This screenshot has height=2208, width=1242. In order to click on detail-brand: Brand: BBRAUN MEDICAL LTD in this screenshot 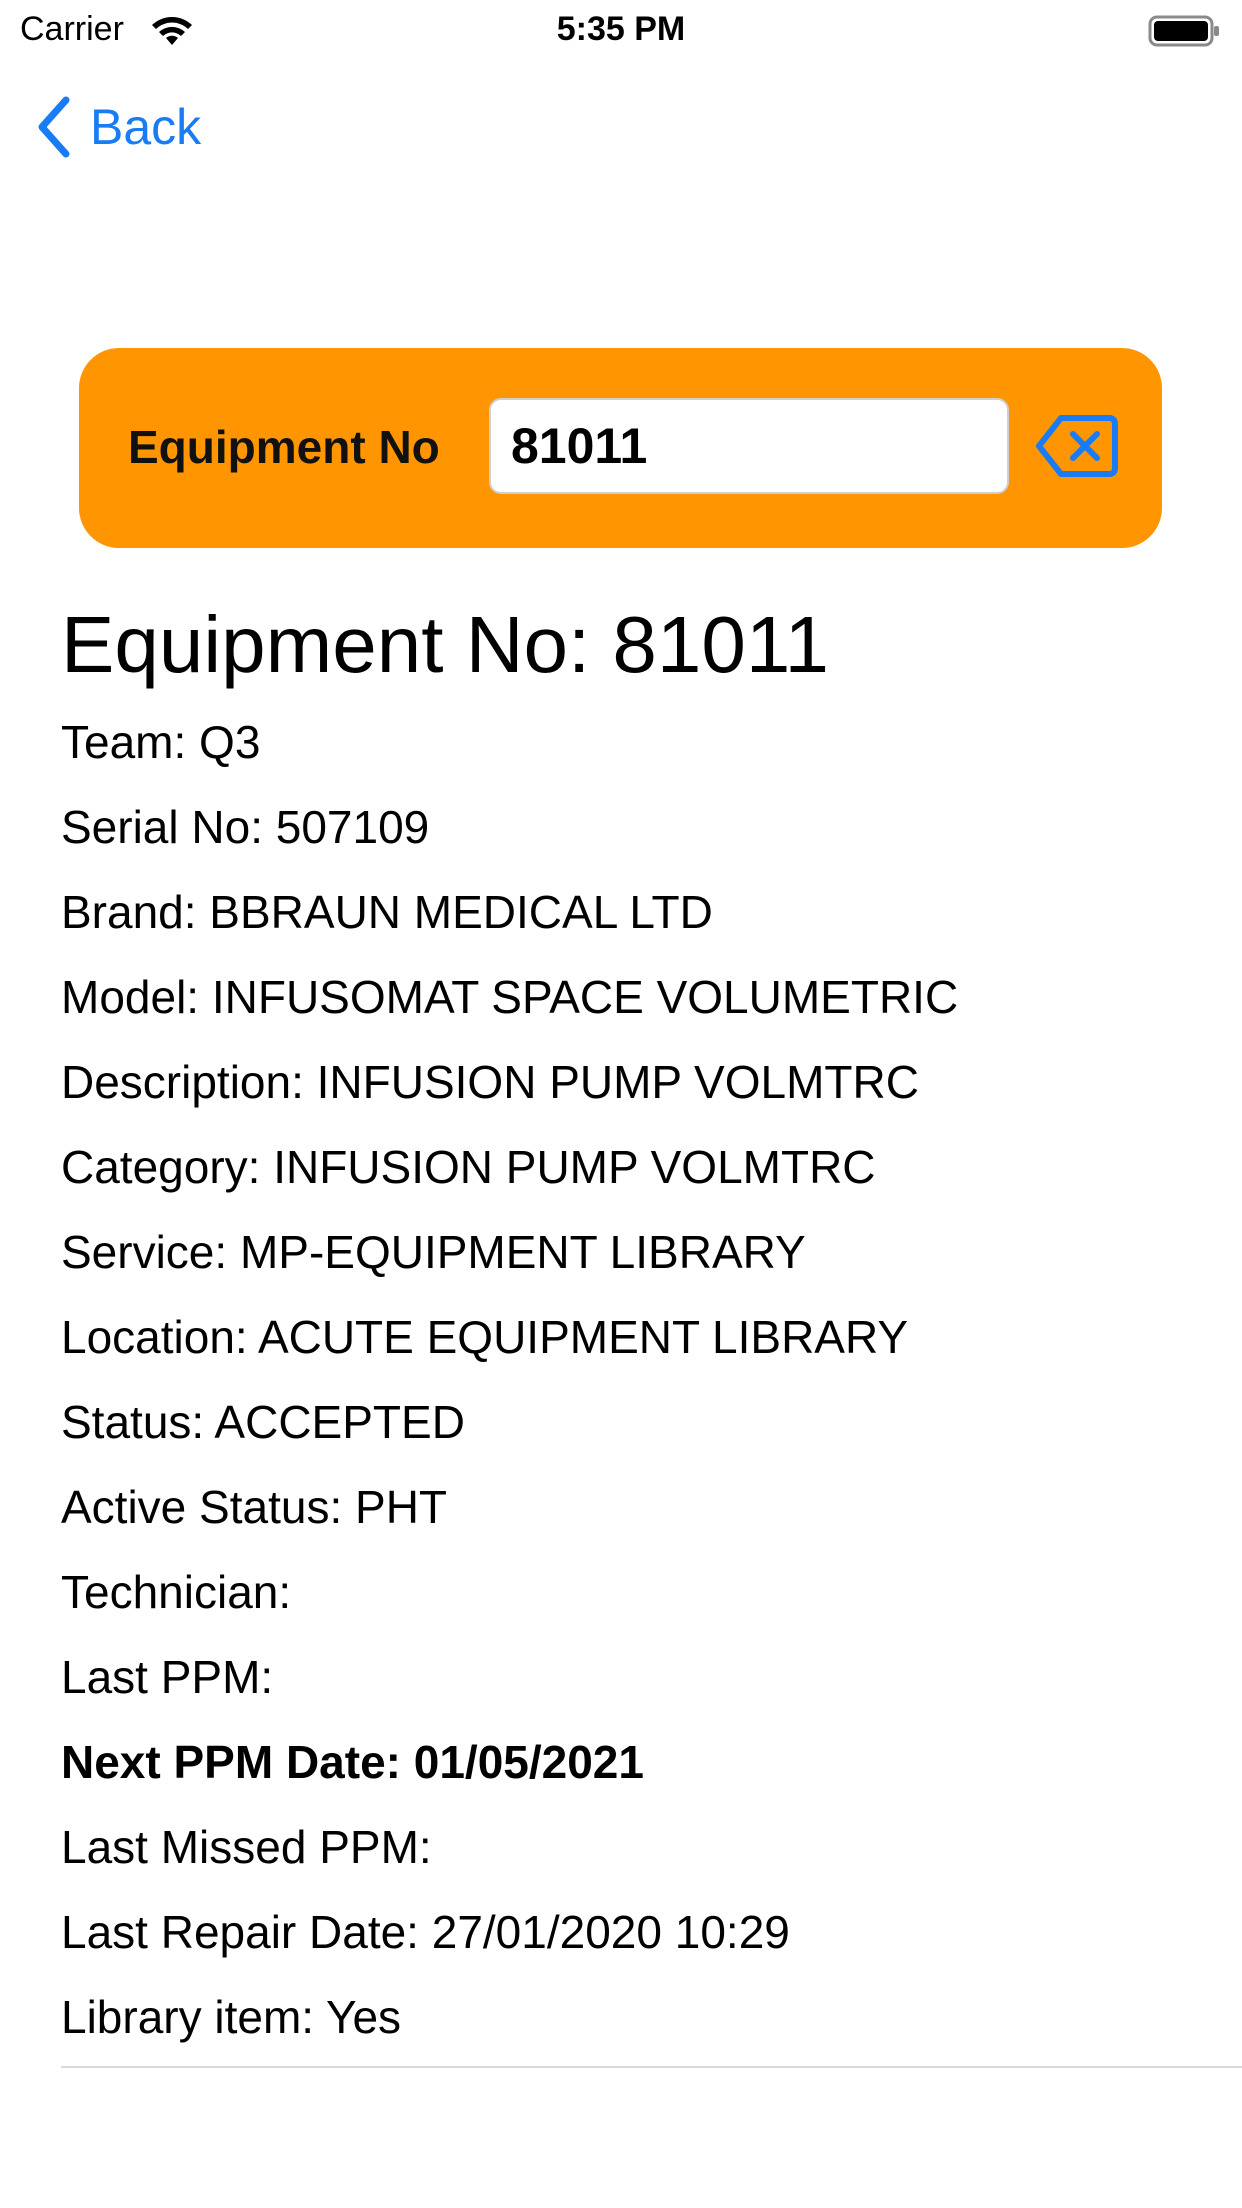, I will do `click(387, 912)`.